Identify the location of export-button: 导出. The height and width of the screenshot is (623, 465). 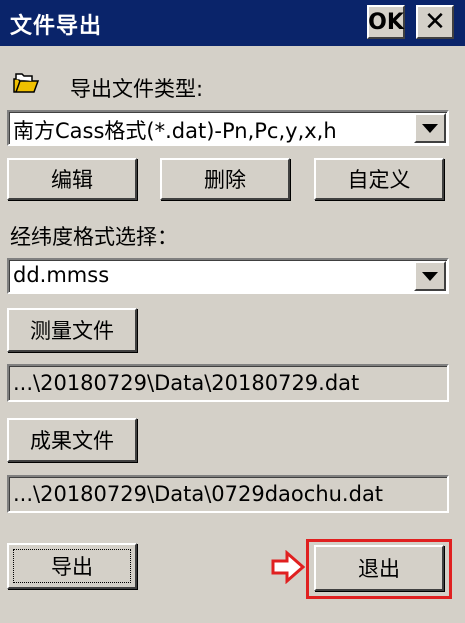
(72, 566).